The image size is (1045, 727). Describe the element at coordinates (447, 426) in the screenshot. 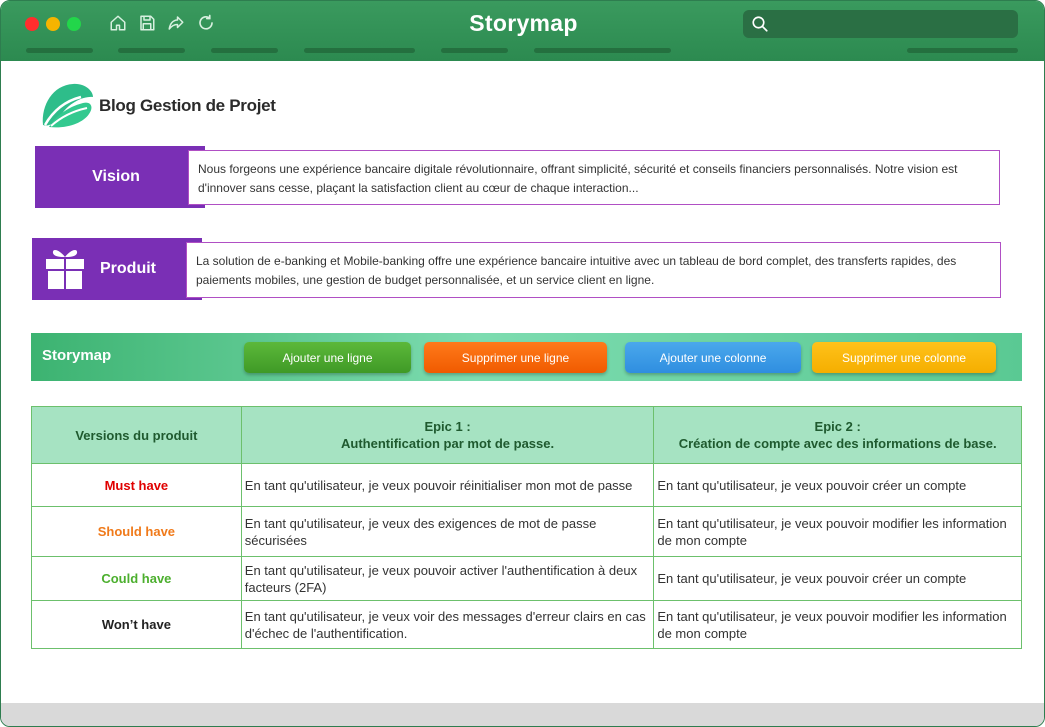

I see `epic-1-title: Epic 1 :` at that location.